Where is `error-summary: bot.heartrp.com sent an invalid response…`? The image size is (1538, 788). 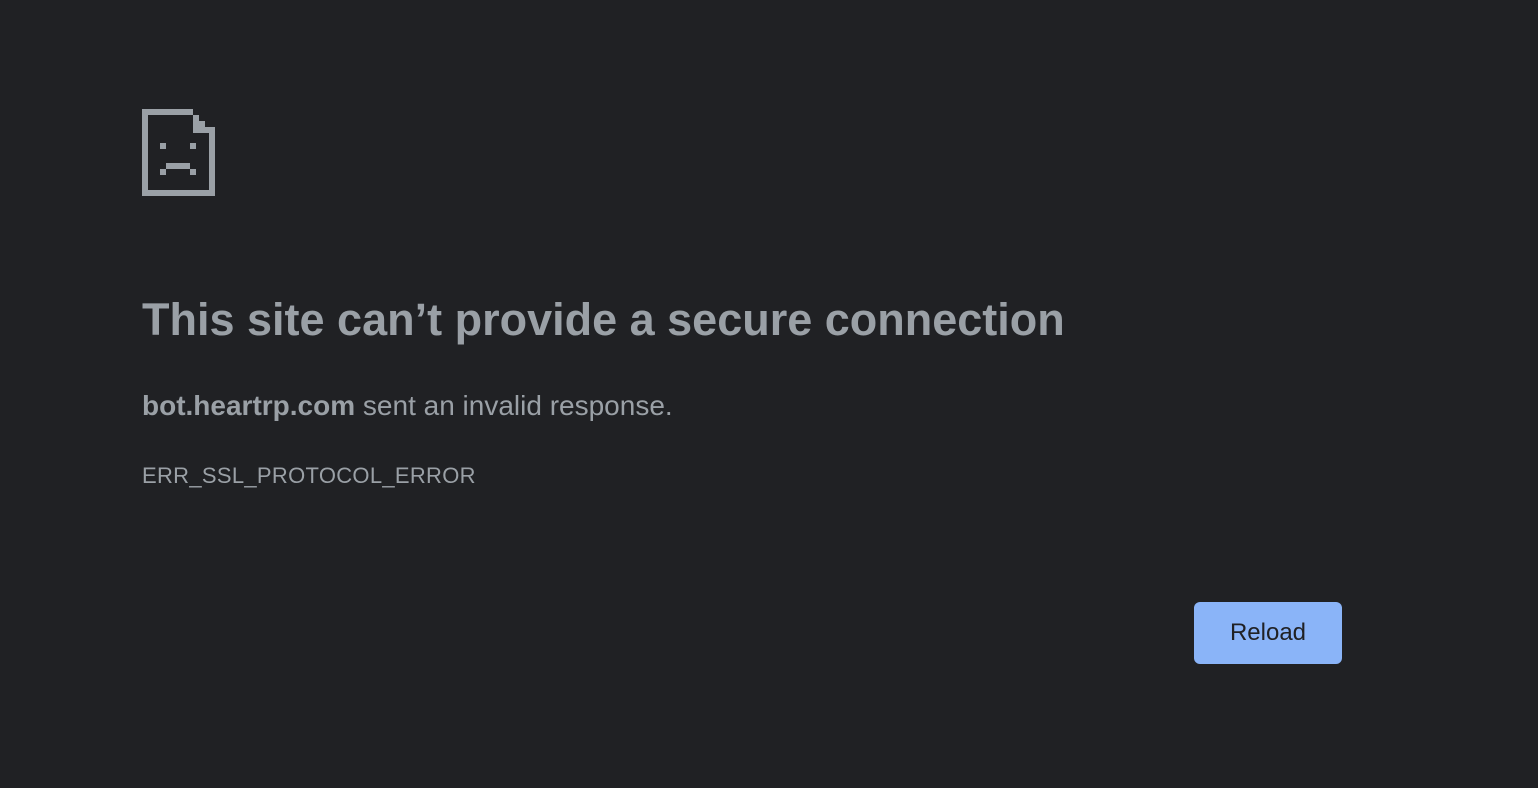 error-summary: bot.heartrp.com sent an invalid response… is located at coordinates (407, 406).